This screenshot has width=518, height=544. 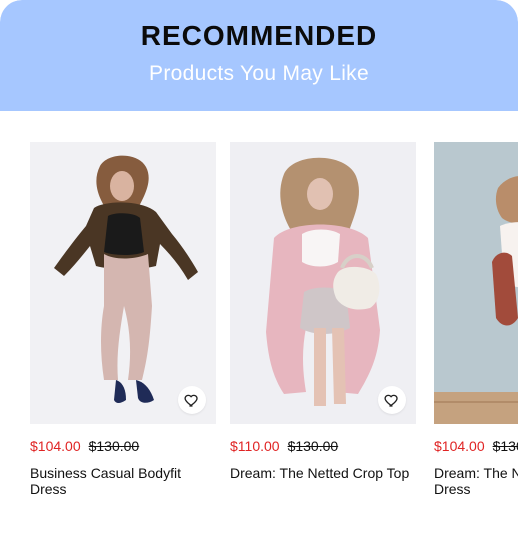 What do you see at coordinates (259, 73) in the screenshot?
I see `section-subtitle: Products You May Like` at bounding box center [259, 73].